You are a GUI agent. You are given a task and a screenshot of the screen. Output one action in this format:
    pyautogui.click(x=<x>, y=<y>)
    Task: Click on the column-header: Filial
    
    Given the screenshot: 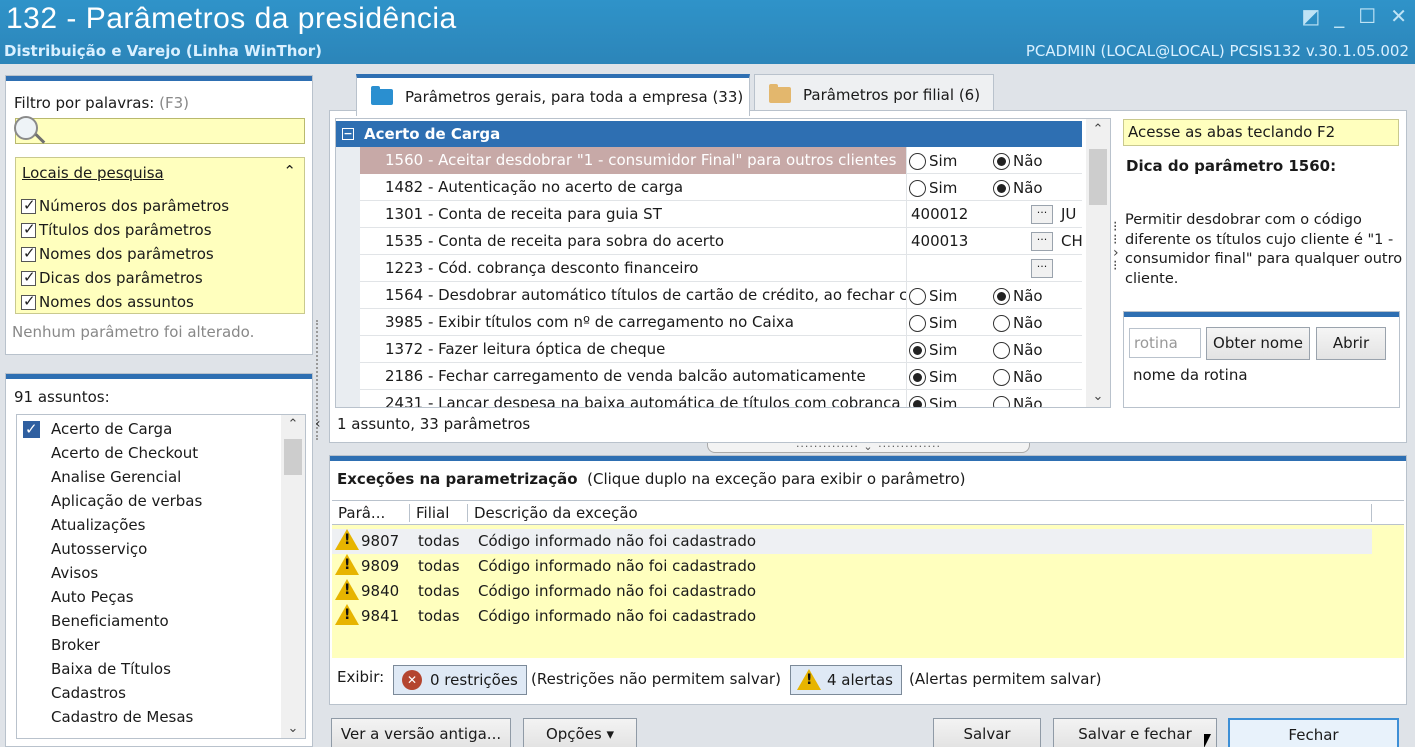 What is the action you would take?
    pyautogui.click(x=439, y=513)
    